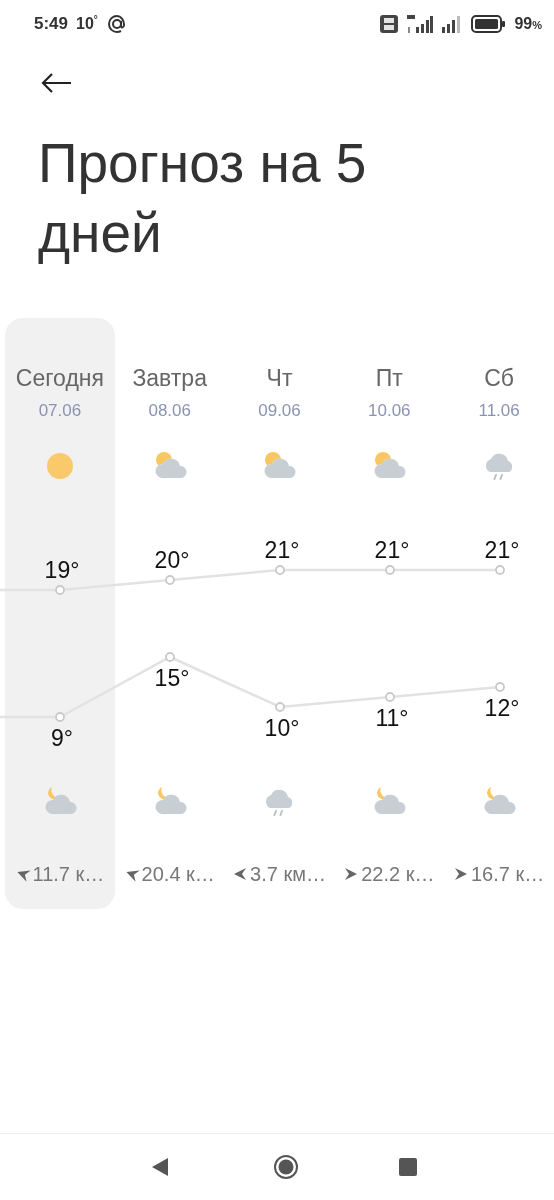  I want to click on day-name: Сб, so click(499, 378).